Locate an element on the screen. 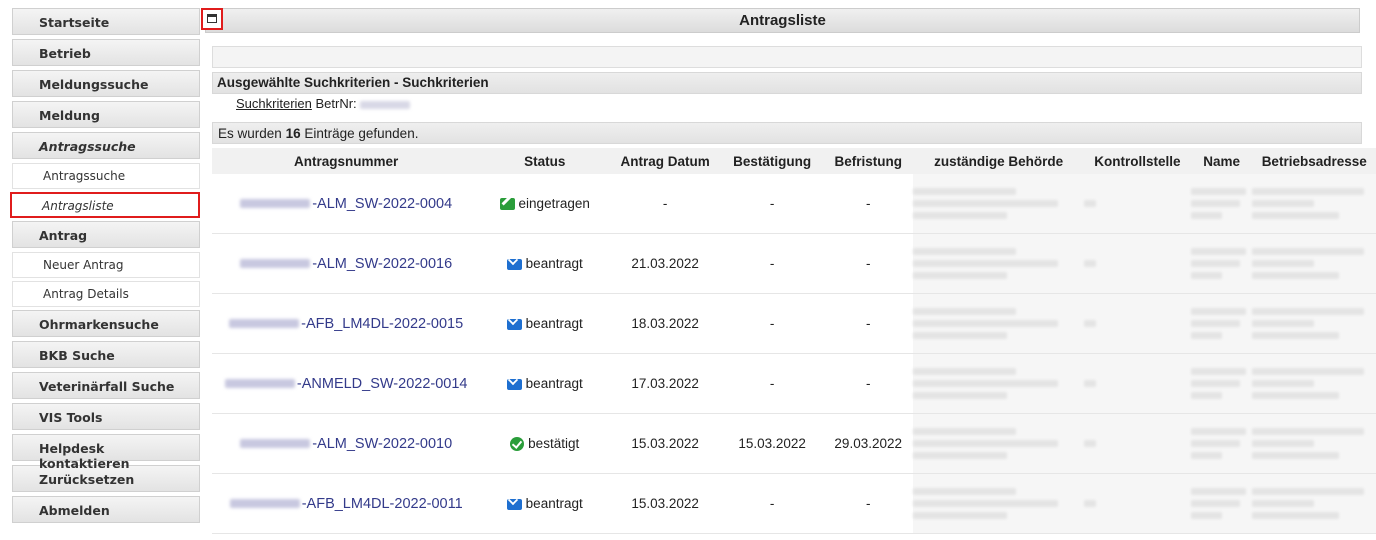 The width and height of the screenshot is (1376, 540). column-header: Befristung is located at coordinates (868, 161).